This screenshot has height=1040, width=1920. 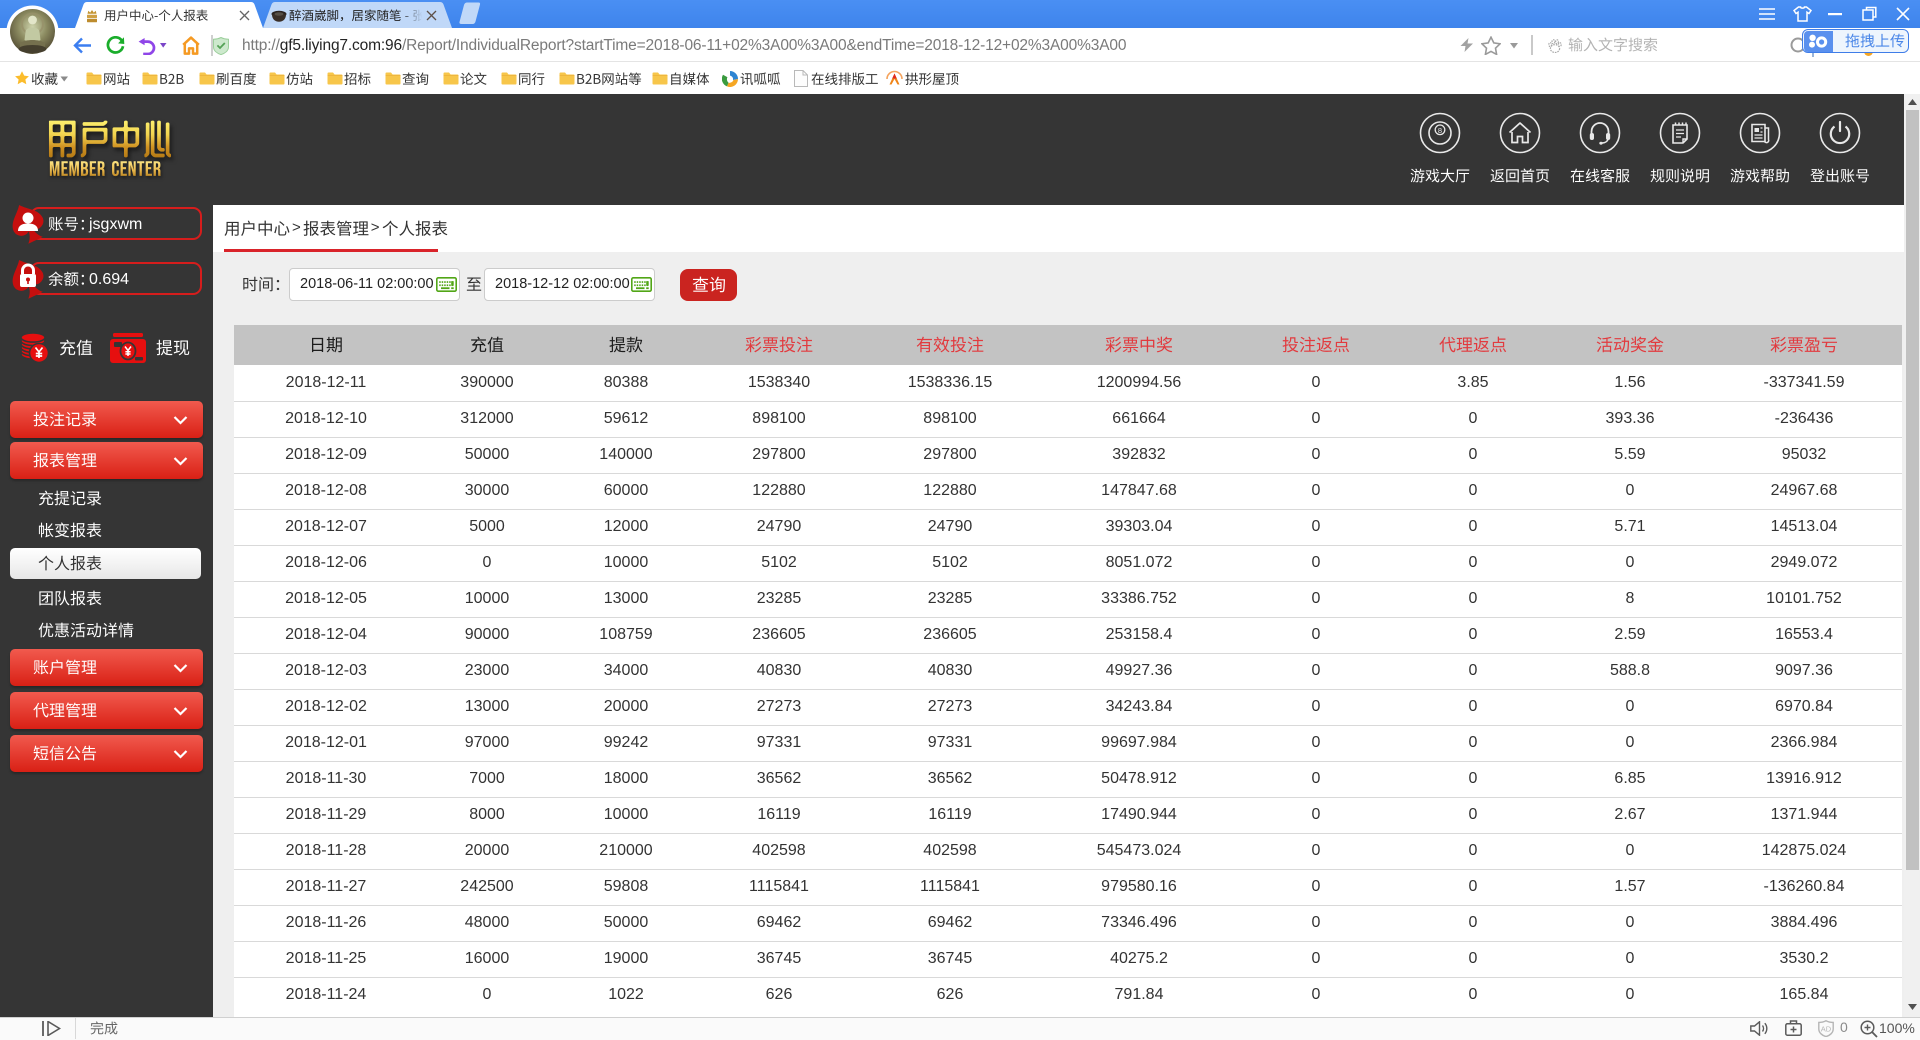 What do you see at coordinates (1440, 130) in the screenshot?
I see `svg-text: 8` at bounding box center [1440, 130].